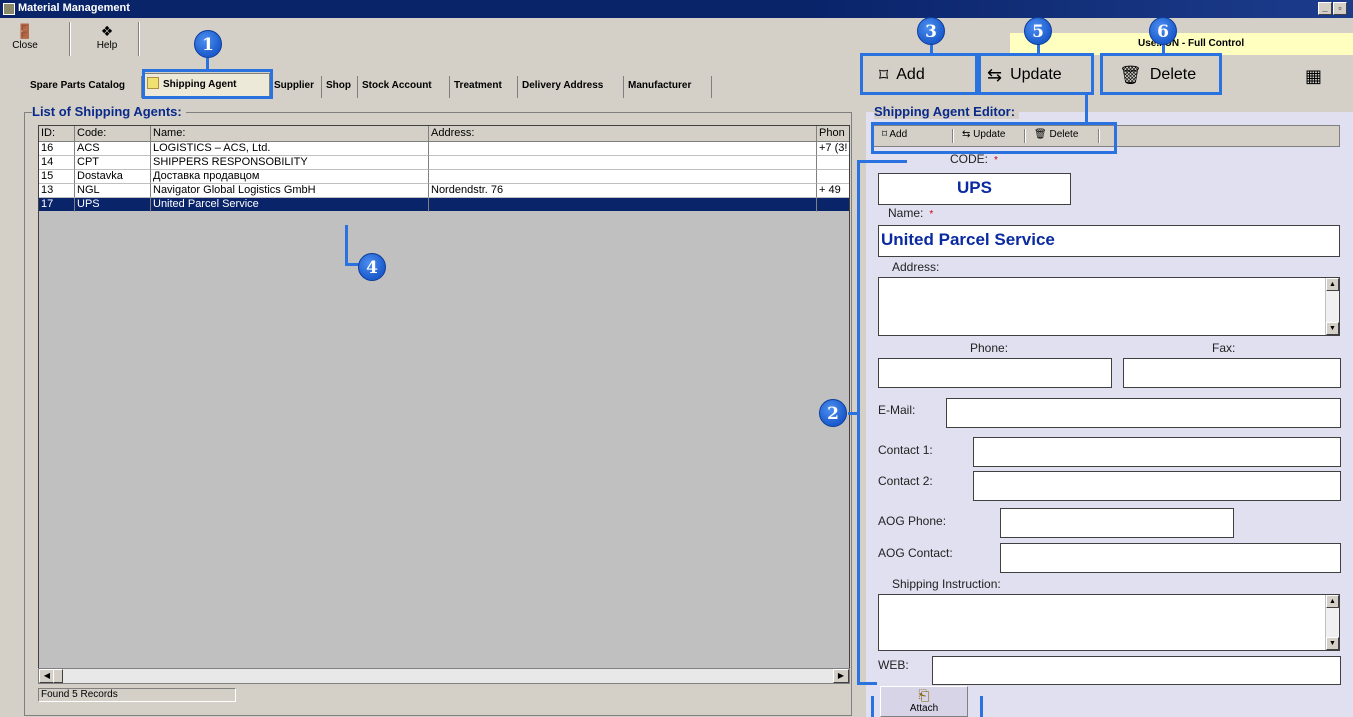 The image size is (1353, 717). I want to click on code-label: CODE: *, so click(974, 159).